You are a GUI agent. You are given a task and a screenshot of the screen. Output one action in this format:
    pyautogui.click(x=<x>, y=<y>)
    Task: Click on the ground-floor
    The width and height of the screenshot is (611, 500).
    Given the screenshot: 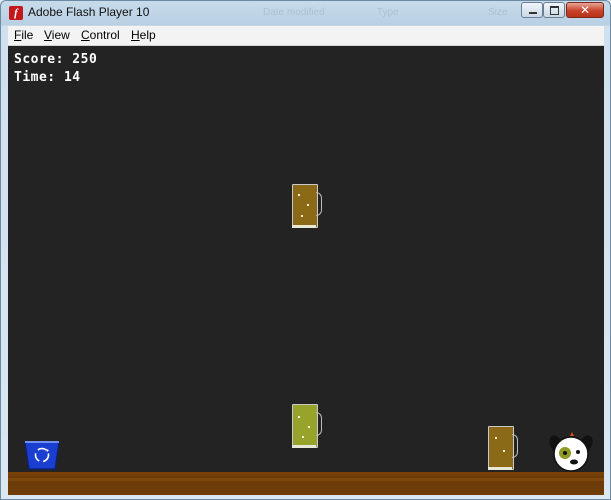 What is the action you would take?
    pyautogui.click(x=306, y=483)
    